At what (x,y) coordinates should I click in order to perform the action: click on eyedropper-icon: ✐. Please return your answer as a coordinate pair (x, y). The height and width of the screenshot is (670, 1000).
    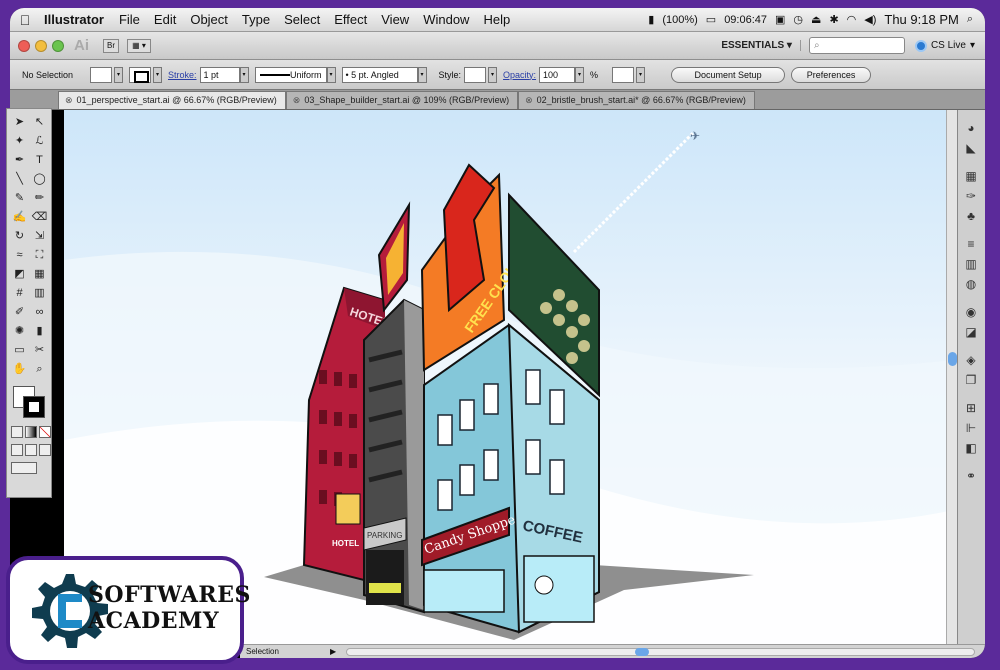
    Looking at the image, I should click on (19, 312).